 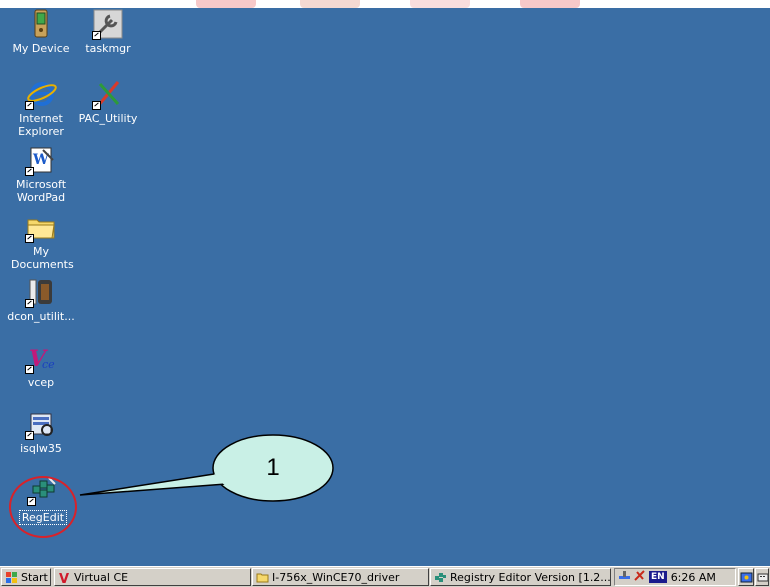 I want to click on usb-connection-icon, so click(x=639, y=577).